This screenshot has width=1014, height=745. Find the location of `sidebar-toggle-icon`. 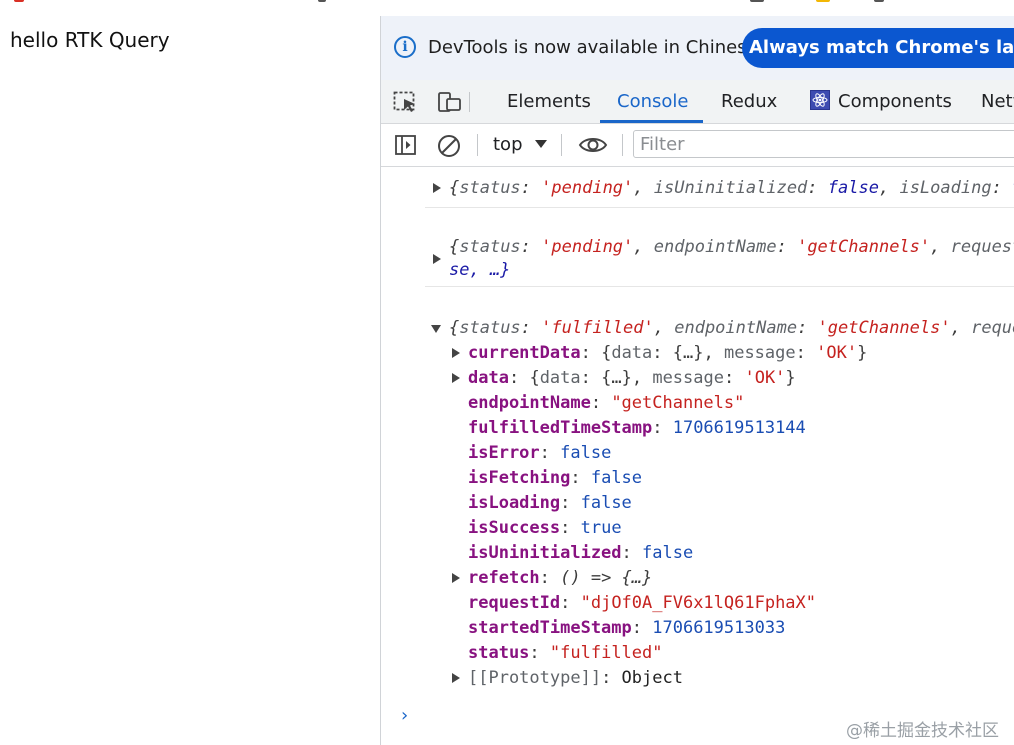

sidebar-toggle-icon is located at coordinates (407, 145).